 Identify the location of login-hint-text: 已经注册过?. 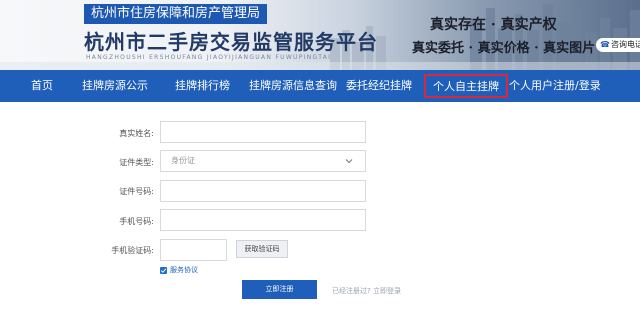
(351, 291).